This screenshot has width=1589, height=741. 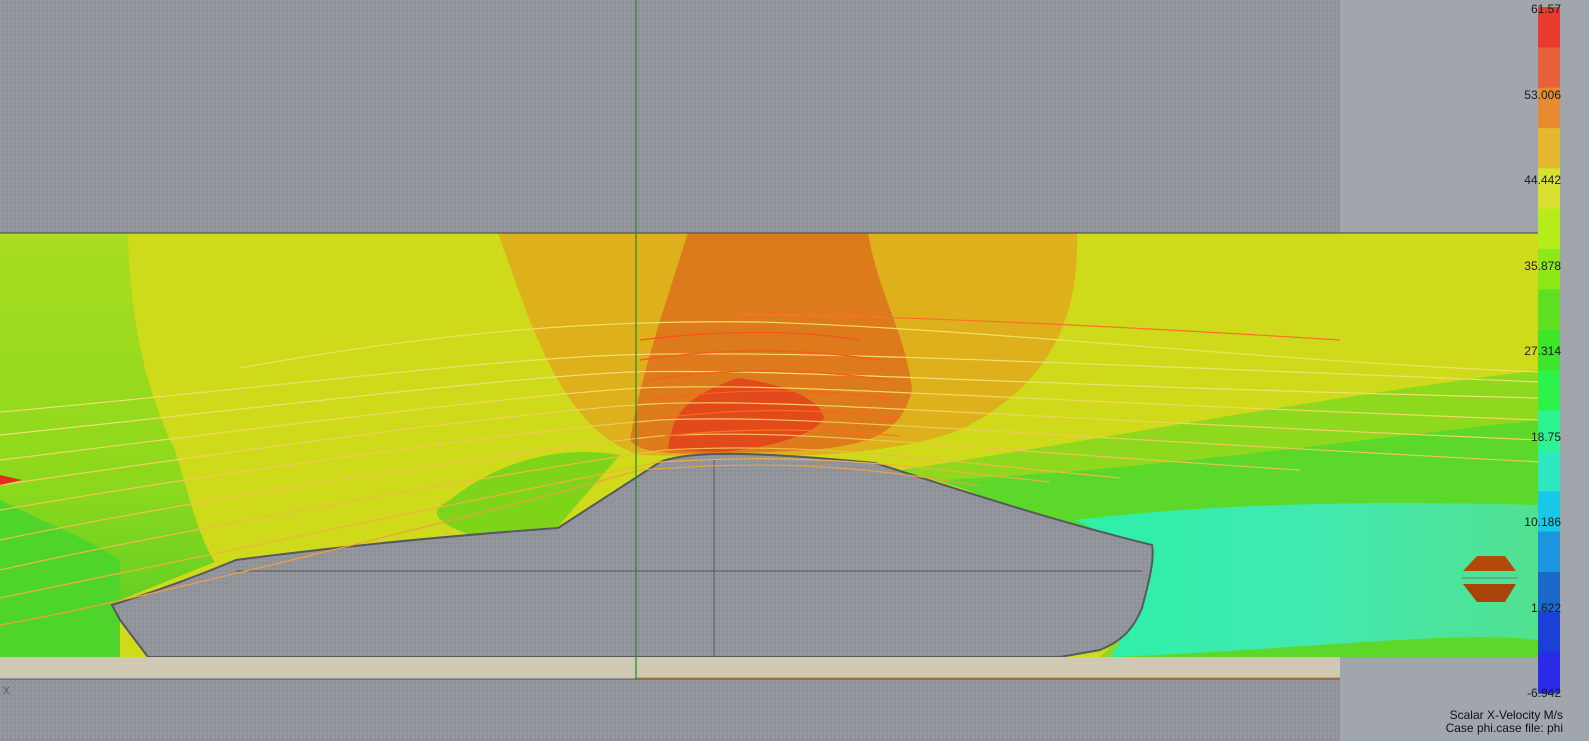 I want to click on axis-indicator: X, so click(x=6, y=691).